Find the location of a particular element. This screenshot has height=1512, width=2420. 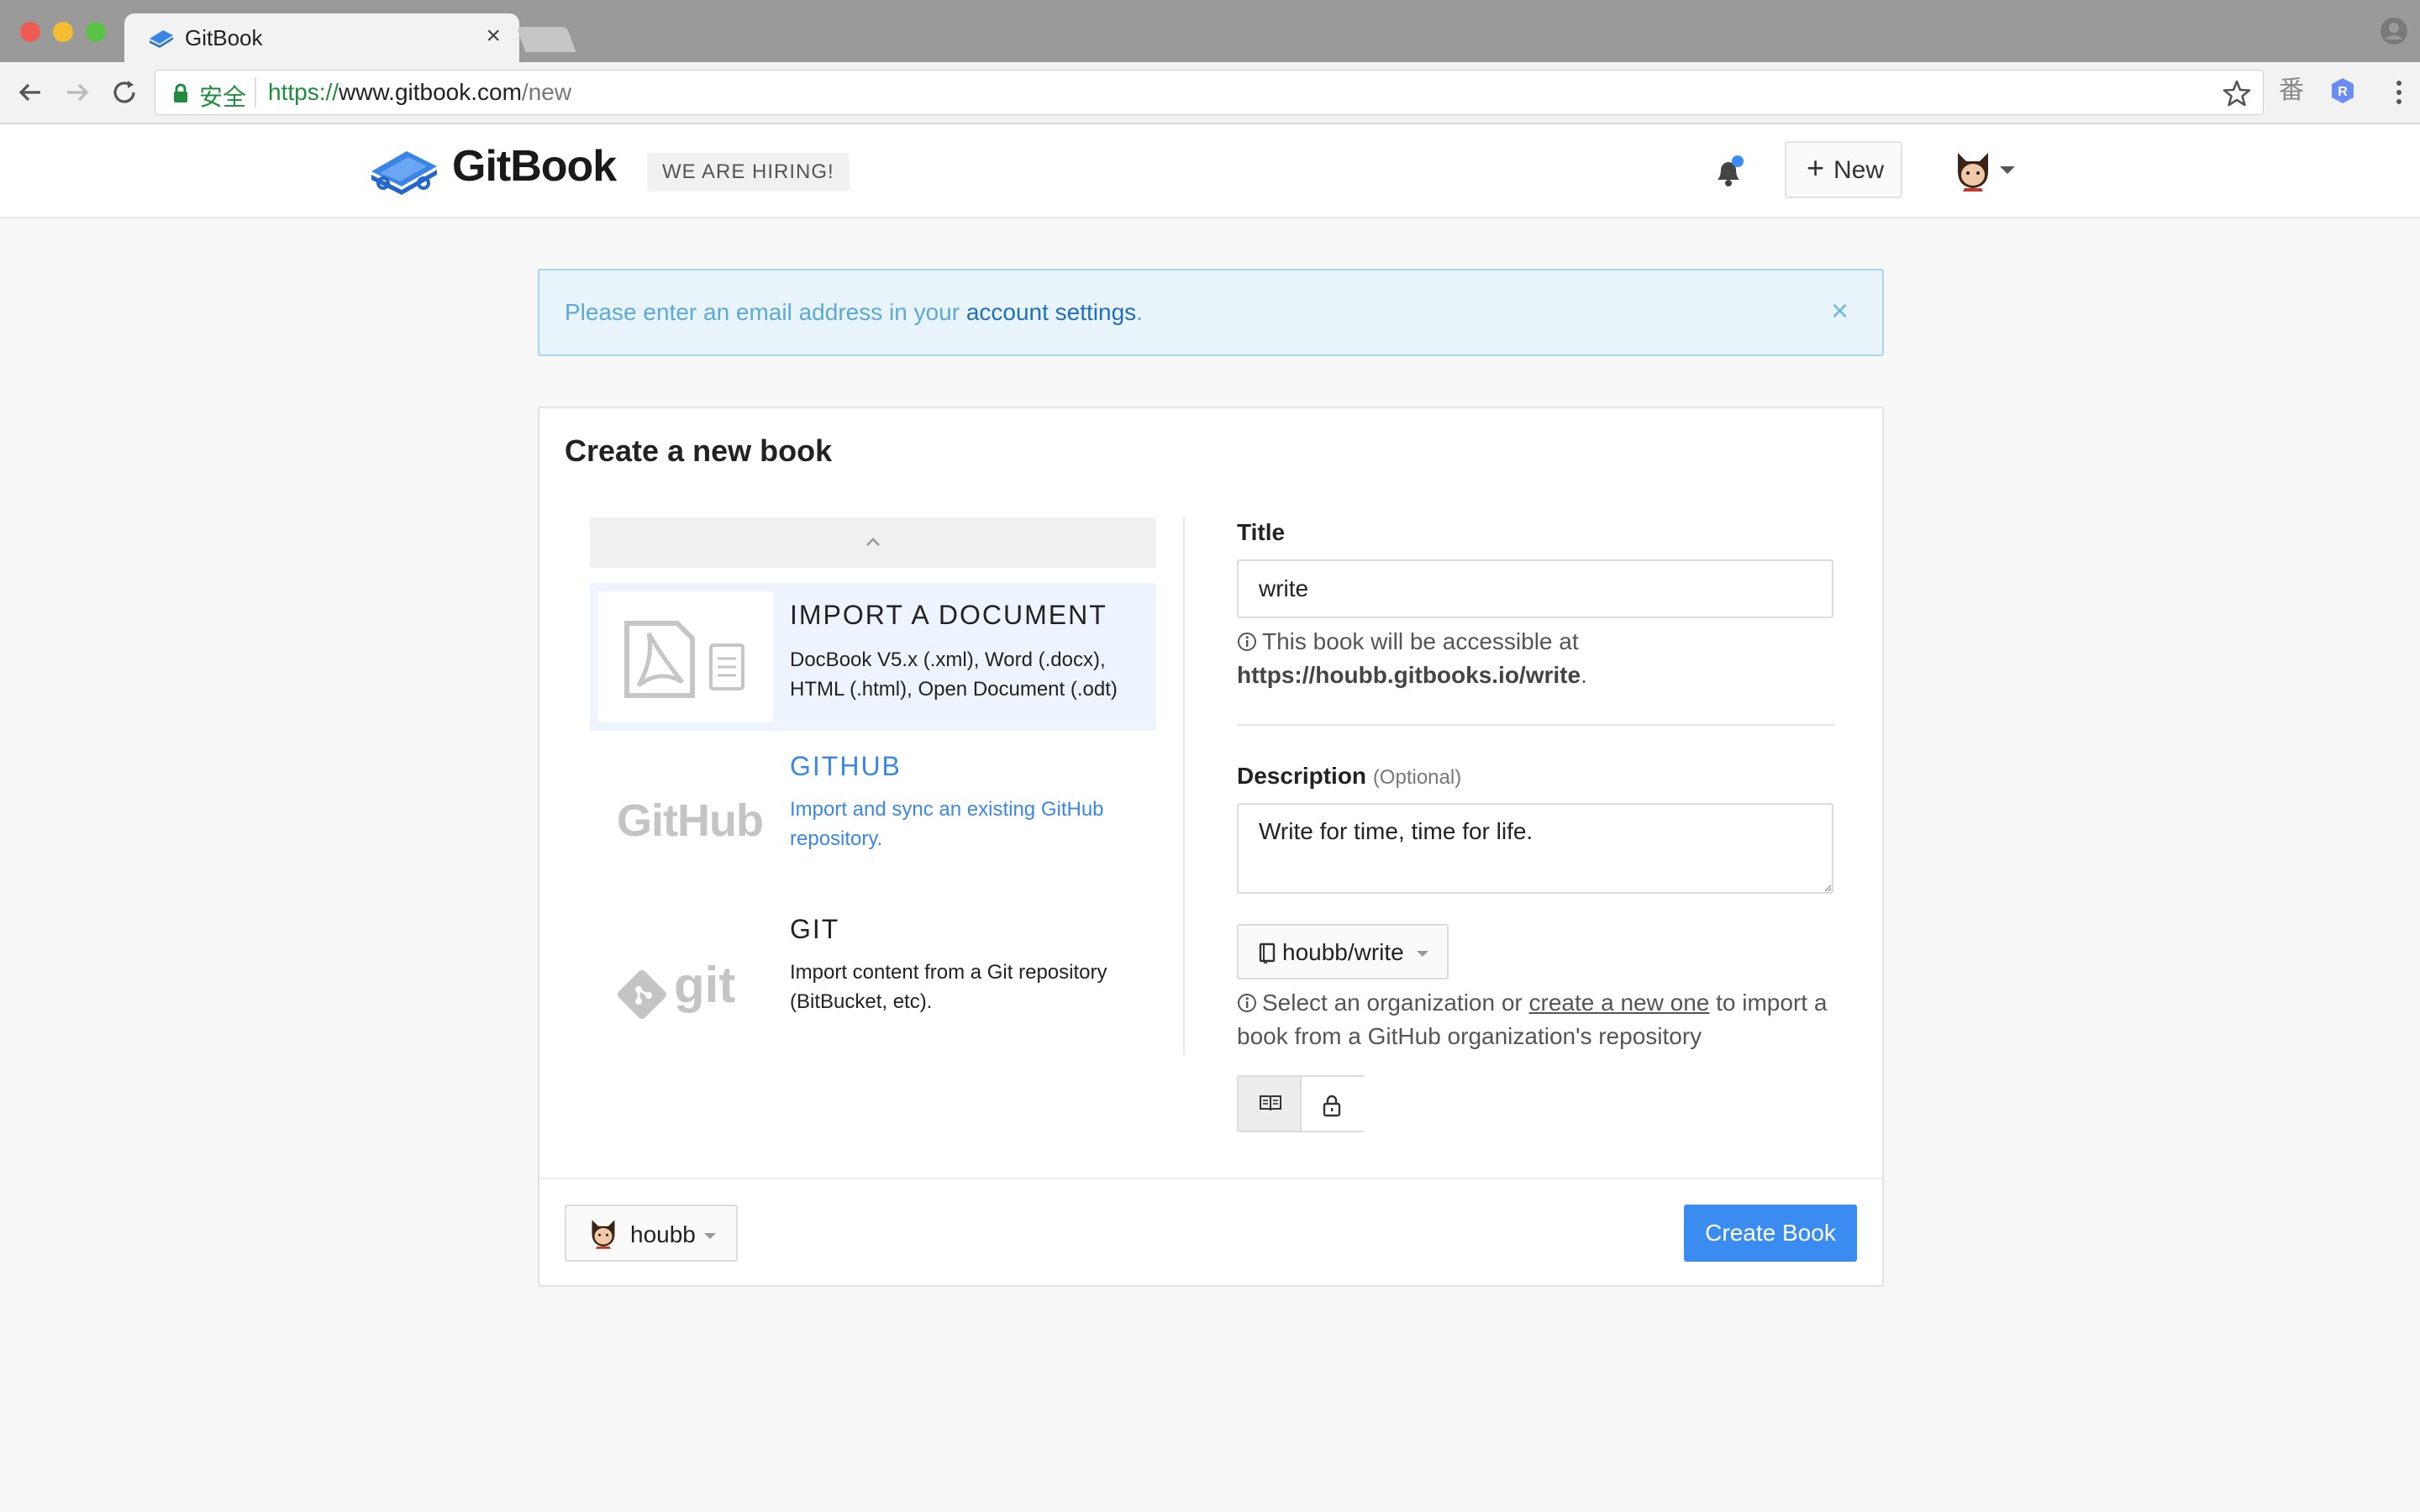

description-textarea: Write for time, time for life. is located at coordinates (1535, 848).